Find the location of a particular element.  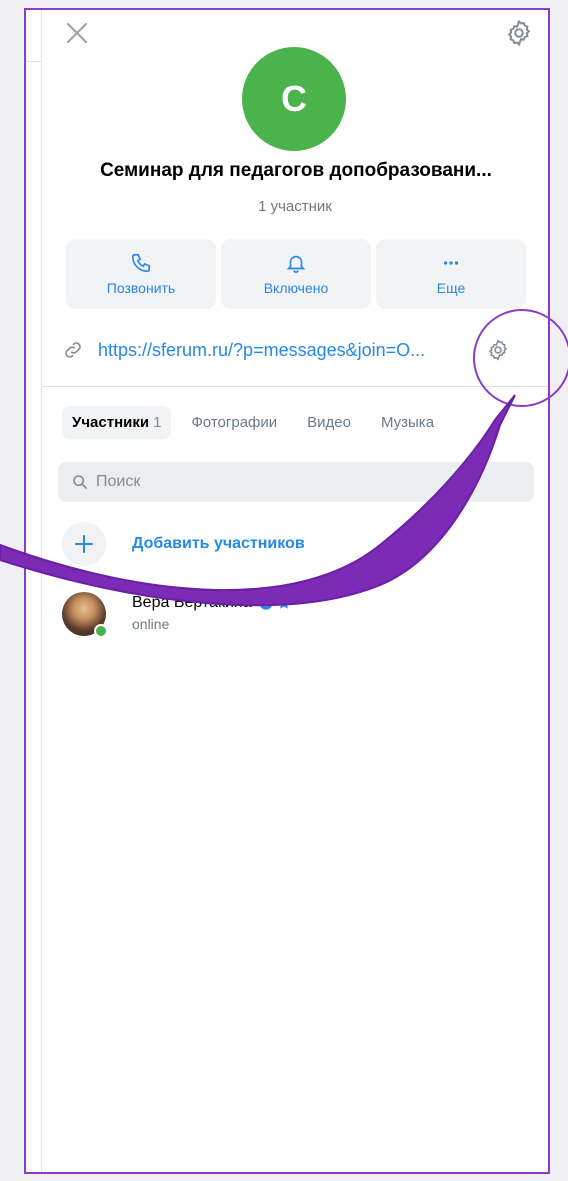

search-placeholder: Поиск is located at coordinates (118, 481).